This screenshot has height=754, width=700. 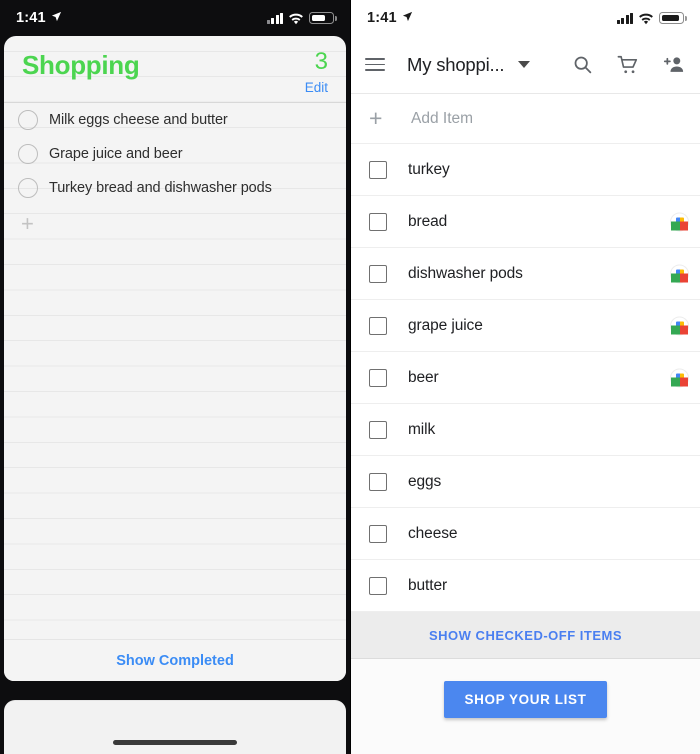 What do you see at coordinates (321, 61) in the screenshot?
I see `reminders-count: 3` at bounding box center [321, 61].